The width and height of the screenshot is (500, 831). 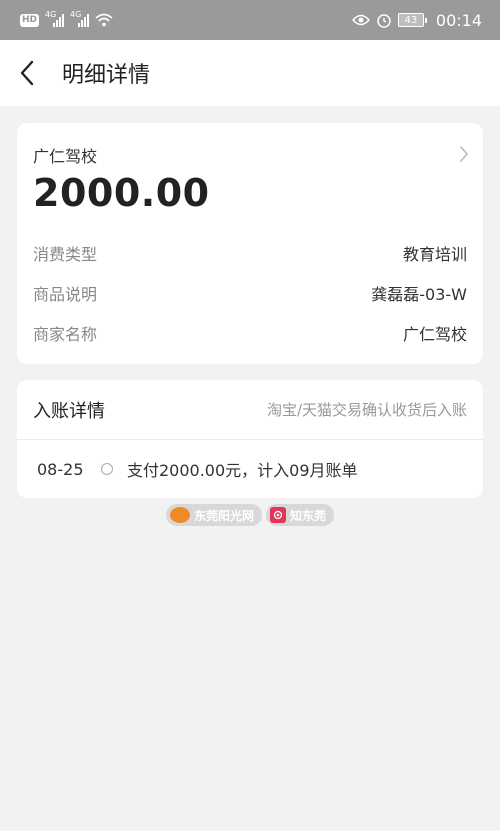 I want to click on detail-label: 消费类型, so click(x=65, y=254).